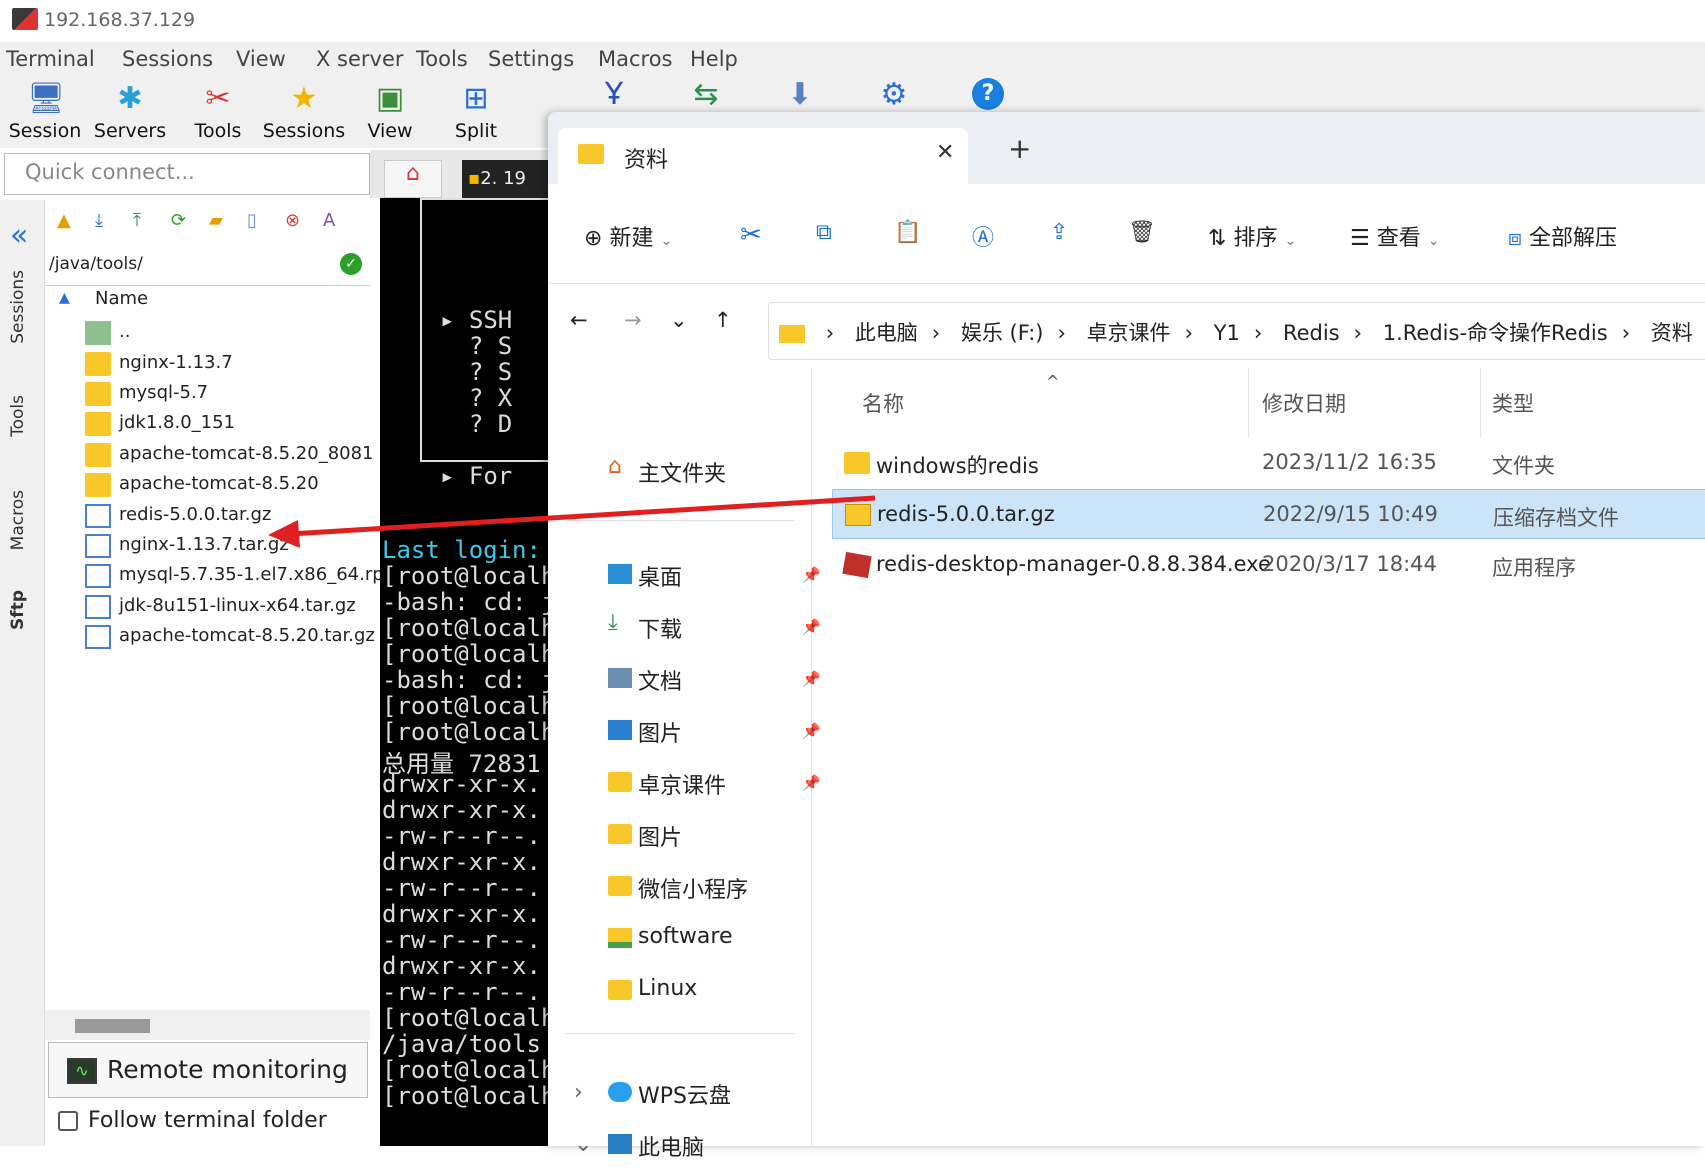 The height and width of the screenshot is (1168, 1705). What do you see at coordinates (192, 1120) in the screenshot?
I see `follow-terminal-folder: Follow terminal folder` at bounding box center [192, 1120].